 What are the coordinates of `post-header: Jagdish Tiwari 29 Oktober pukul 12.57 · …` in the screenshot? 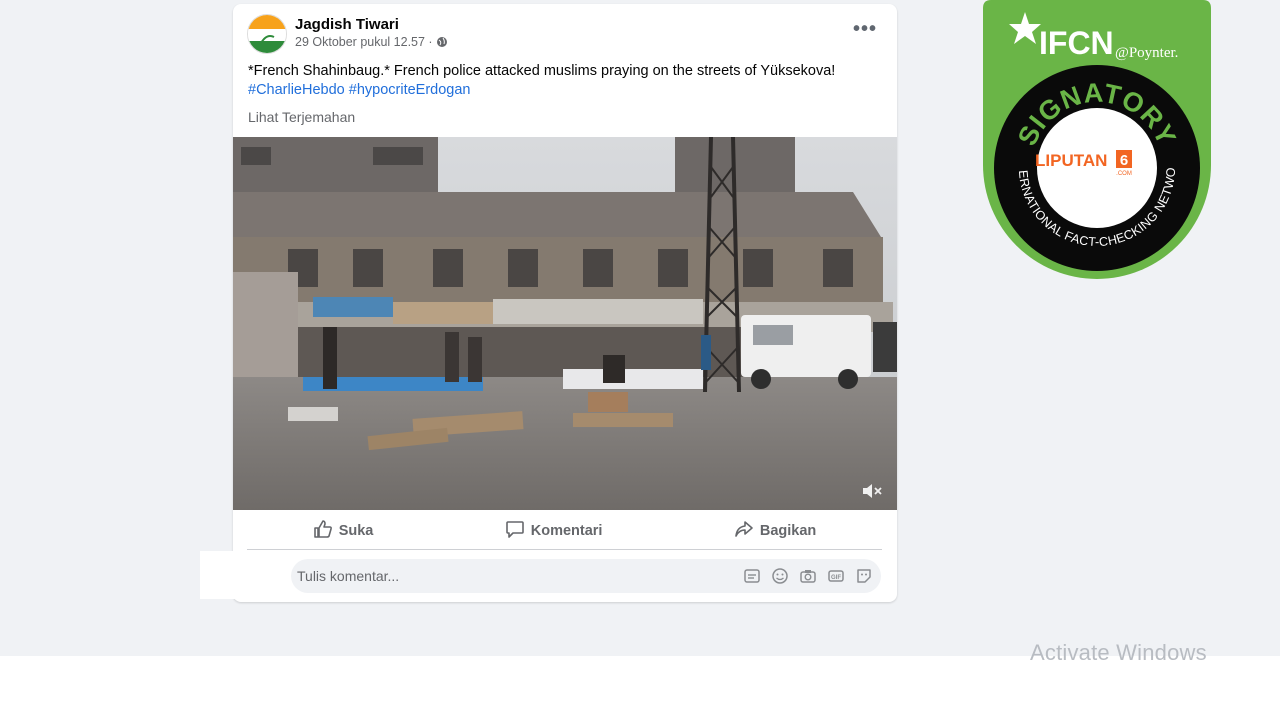 It's located at (565, 35).